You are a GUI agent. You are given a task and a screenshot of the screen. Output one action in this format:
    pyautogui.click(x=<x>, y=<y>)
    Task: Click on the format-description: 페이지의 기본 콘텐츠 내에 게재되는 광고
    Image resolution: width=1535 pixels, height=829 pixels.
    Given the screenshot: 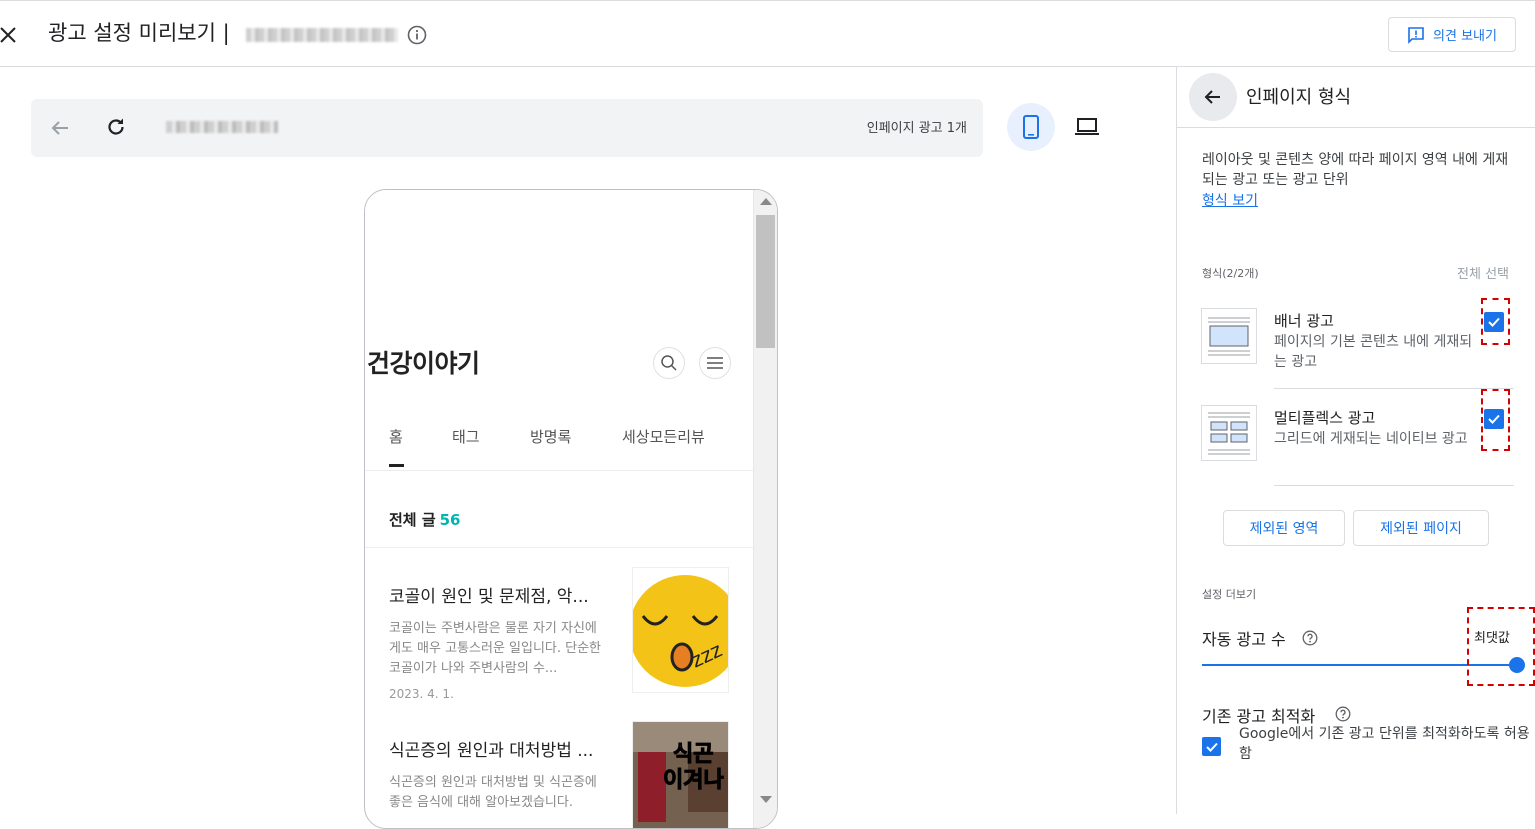 What is the action you would take?
    pyautogui.click(x=1373, y=352)
    